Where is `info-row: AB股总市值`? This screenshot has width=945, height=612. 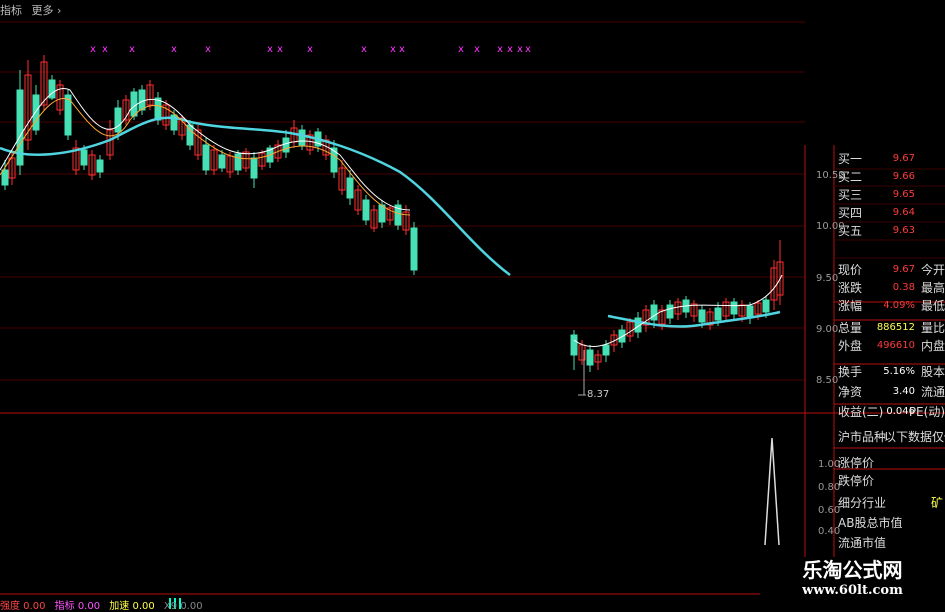 info-row: AB股总市值 is located at coordinates (870, 523).